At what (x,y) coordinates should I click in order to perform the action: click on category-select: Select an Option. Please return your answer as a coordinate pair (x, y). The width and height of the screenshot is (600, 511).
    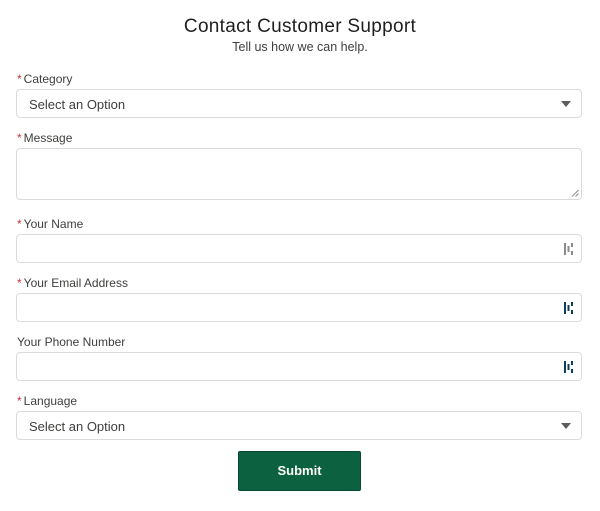
    Looking at the image, I should click on (299, 103).